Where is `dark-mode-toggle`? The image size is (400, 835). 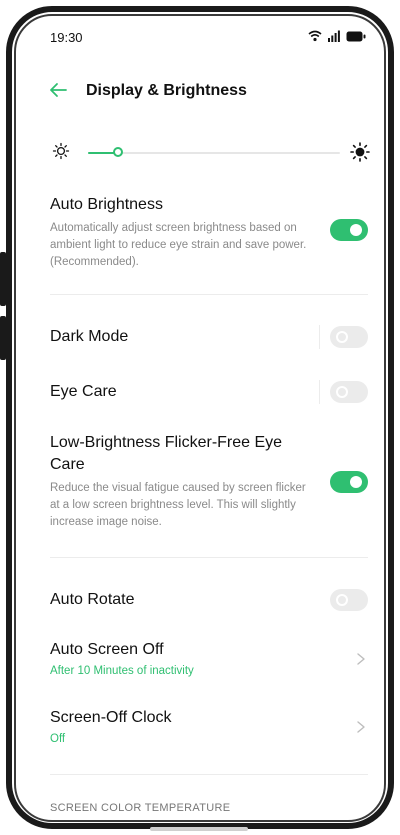
dark-mode-toggle is located at coordinates (349, 337).